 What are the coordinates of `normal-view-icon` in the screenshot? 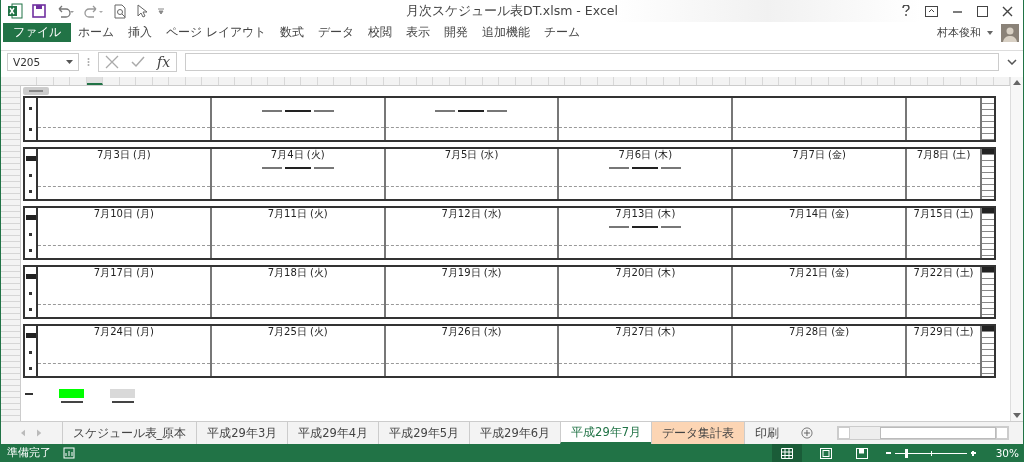 It's located at (786, 453).